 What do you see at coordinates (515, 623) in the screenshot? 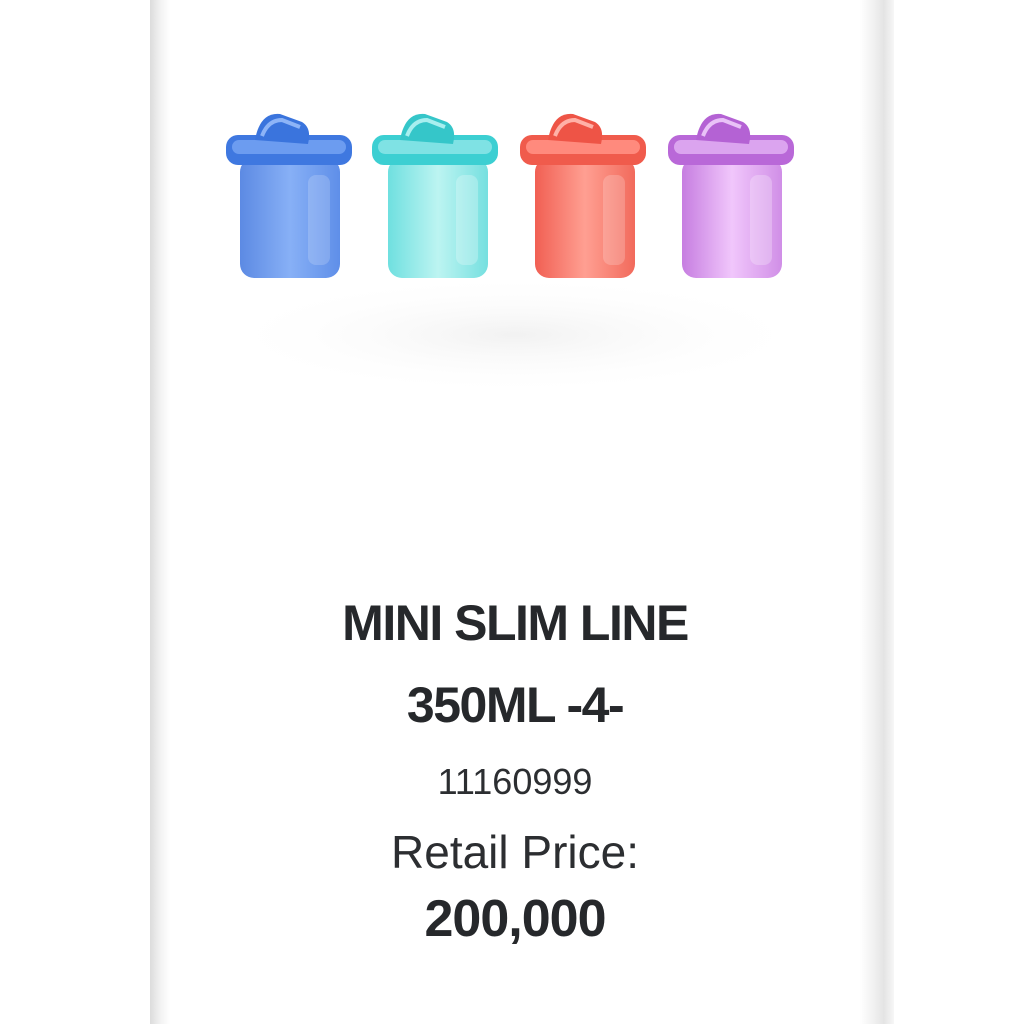
I see `product-title-line1: MINI SLIM LINE` at bounding box center [515, 623].